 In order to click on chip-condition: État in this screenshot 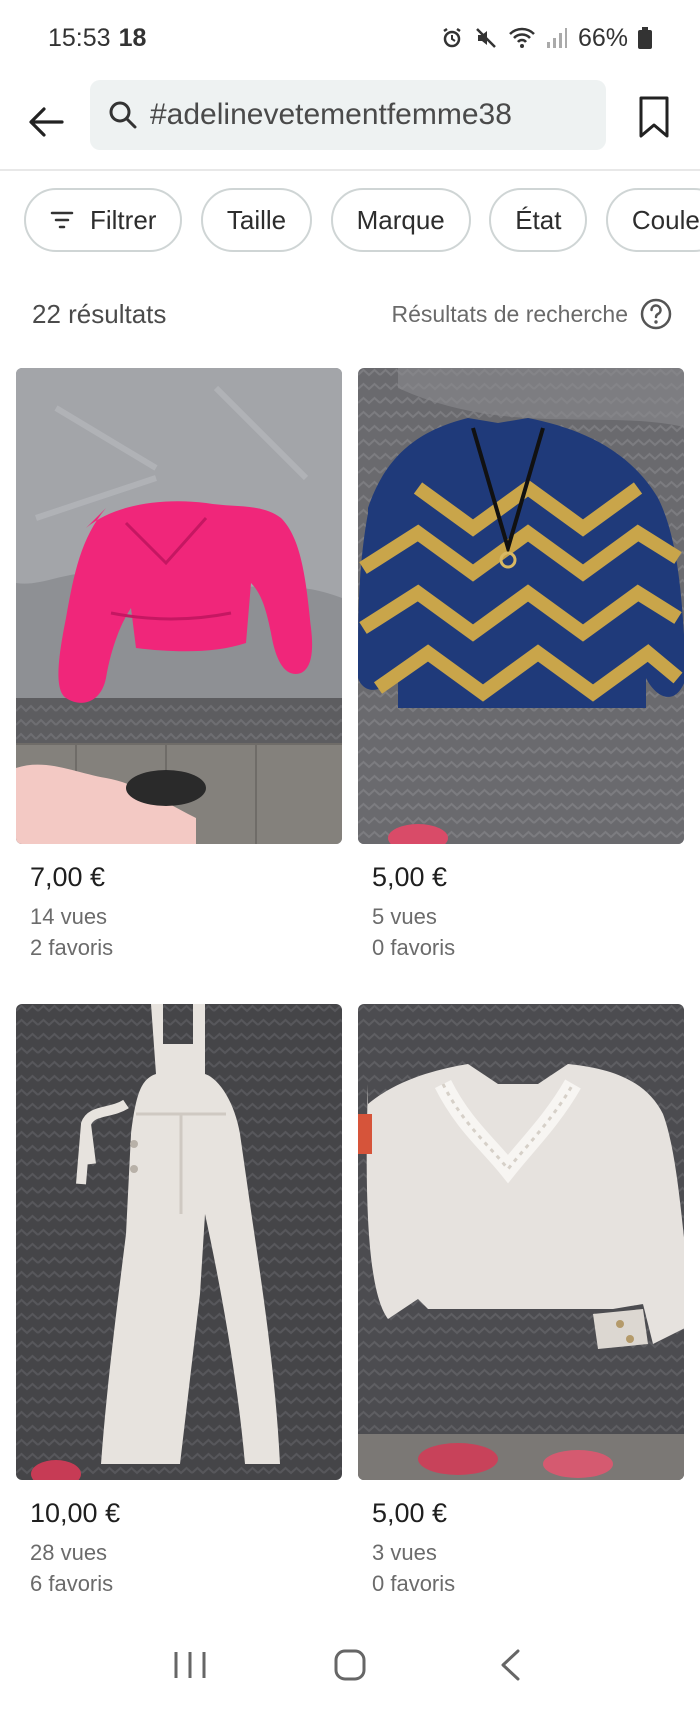, I will do `click(538, 220)`.